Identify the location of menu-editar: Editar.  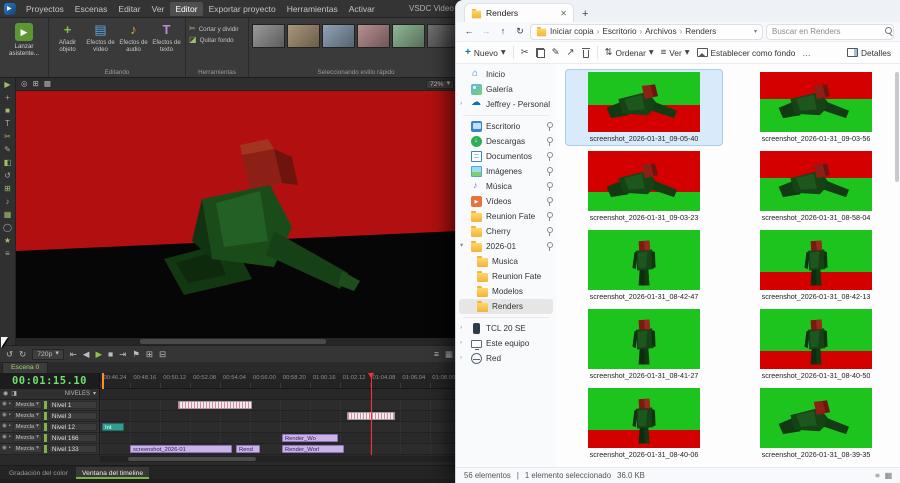
(129, 9).